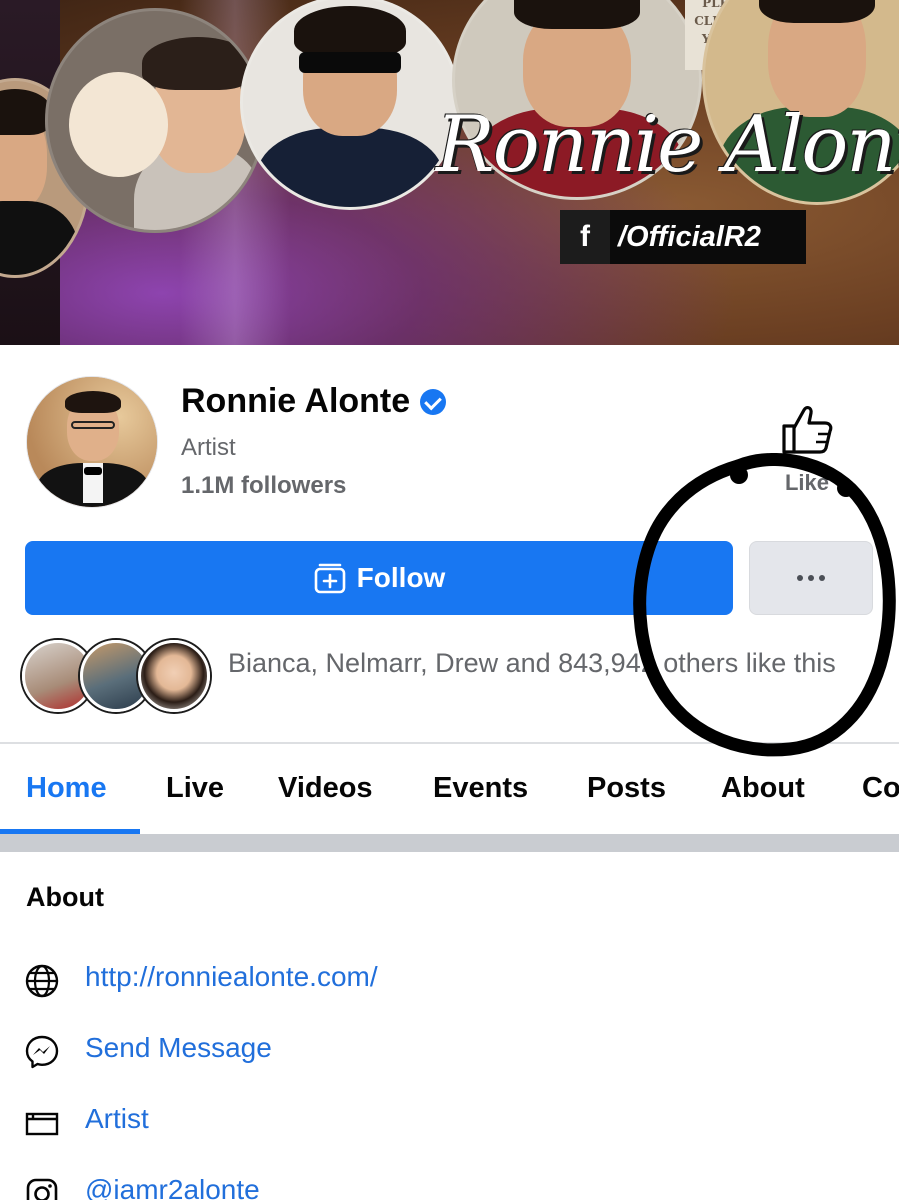 The width and height of the screenshot is (899, 1200). I want to click on cover-facebook-handle: /OfficialR2, so click(689, 236).